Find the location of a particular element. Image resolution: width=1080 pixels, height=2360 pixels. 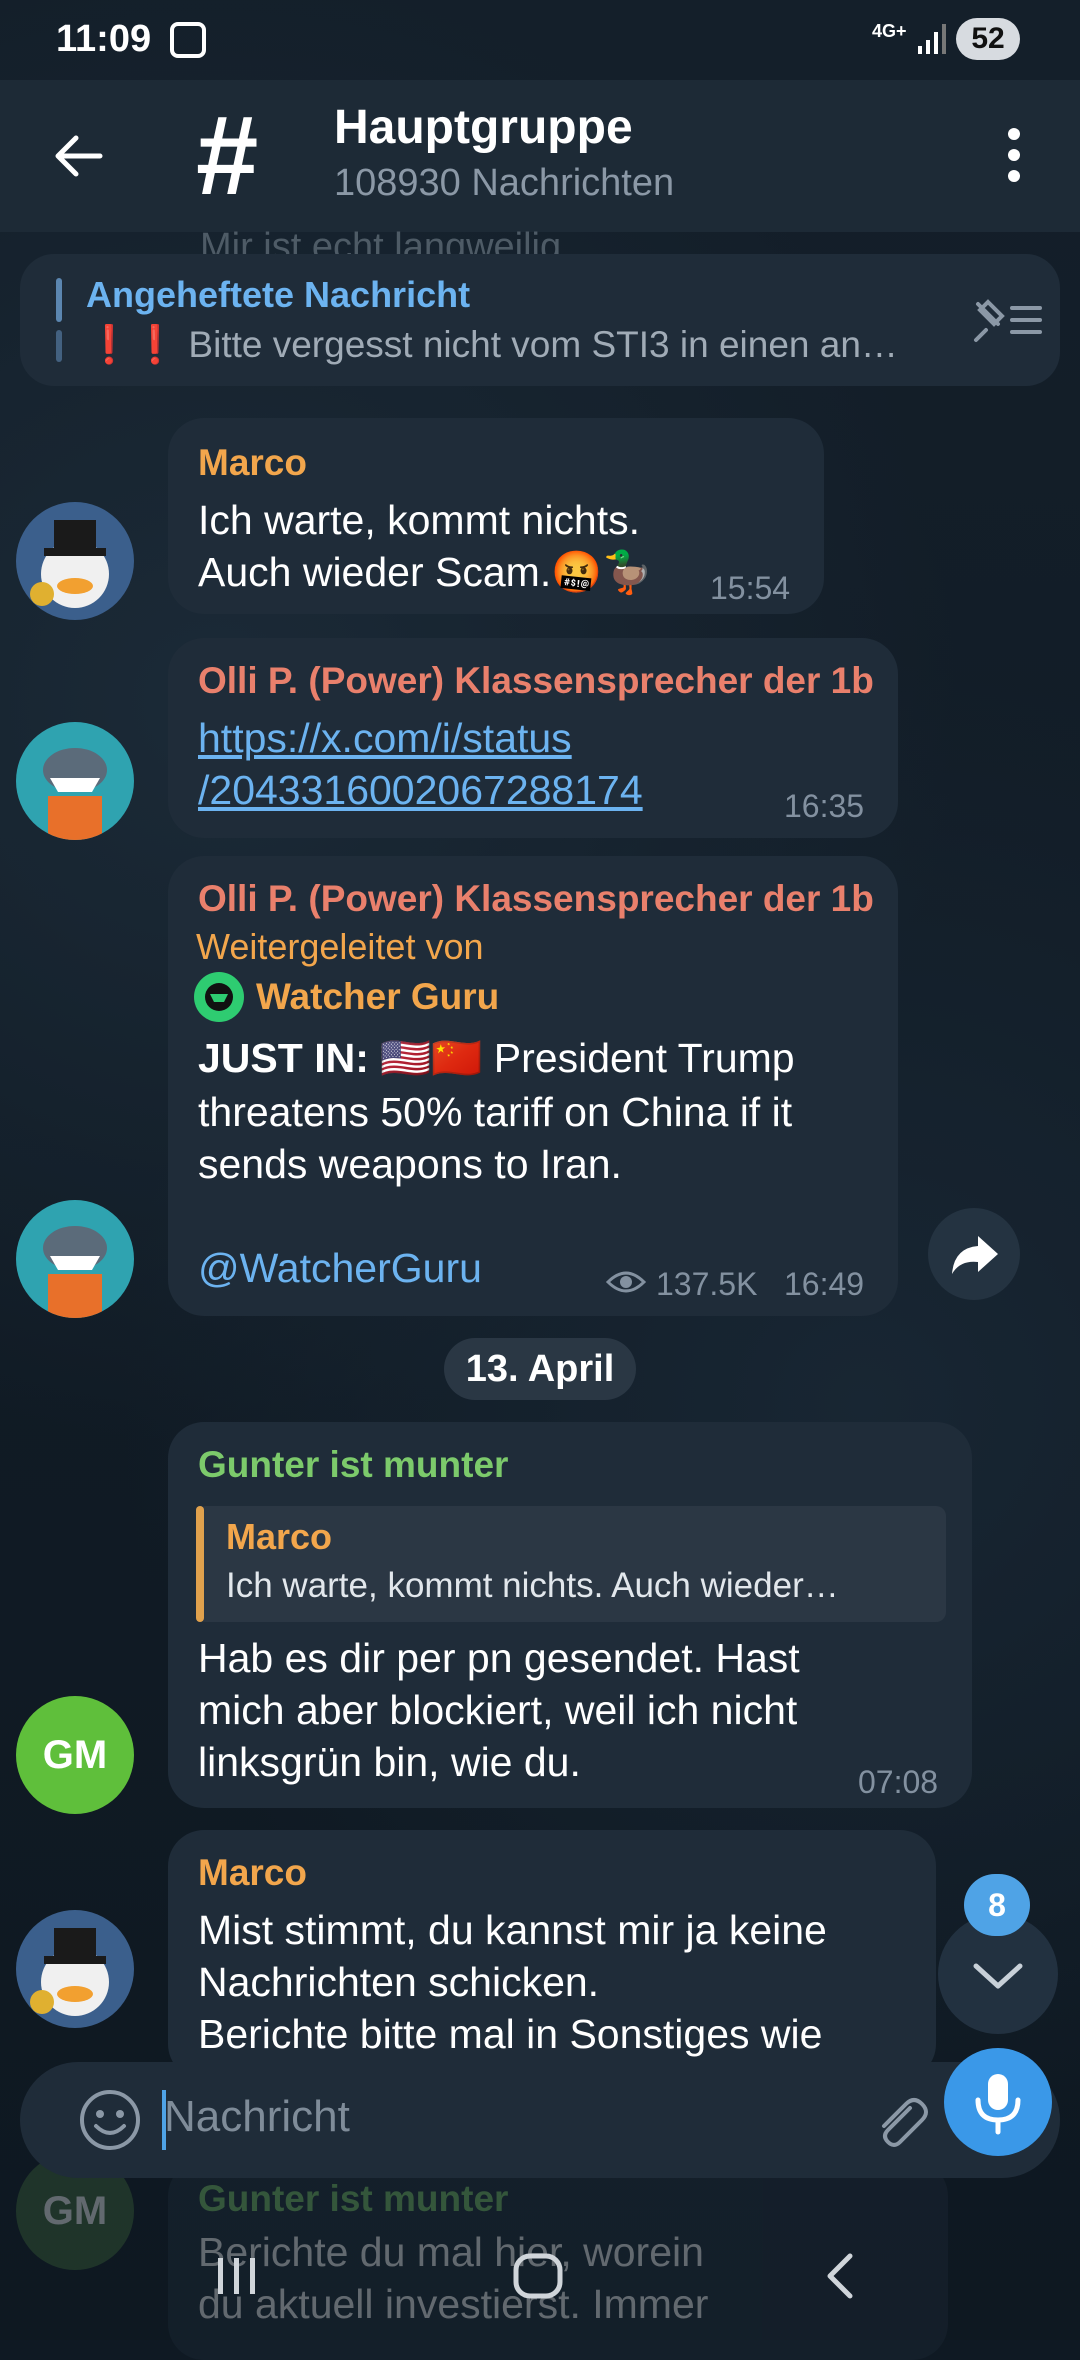

share-button is located at coordinates (974, 1254).